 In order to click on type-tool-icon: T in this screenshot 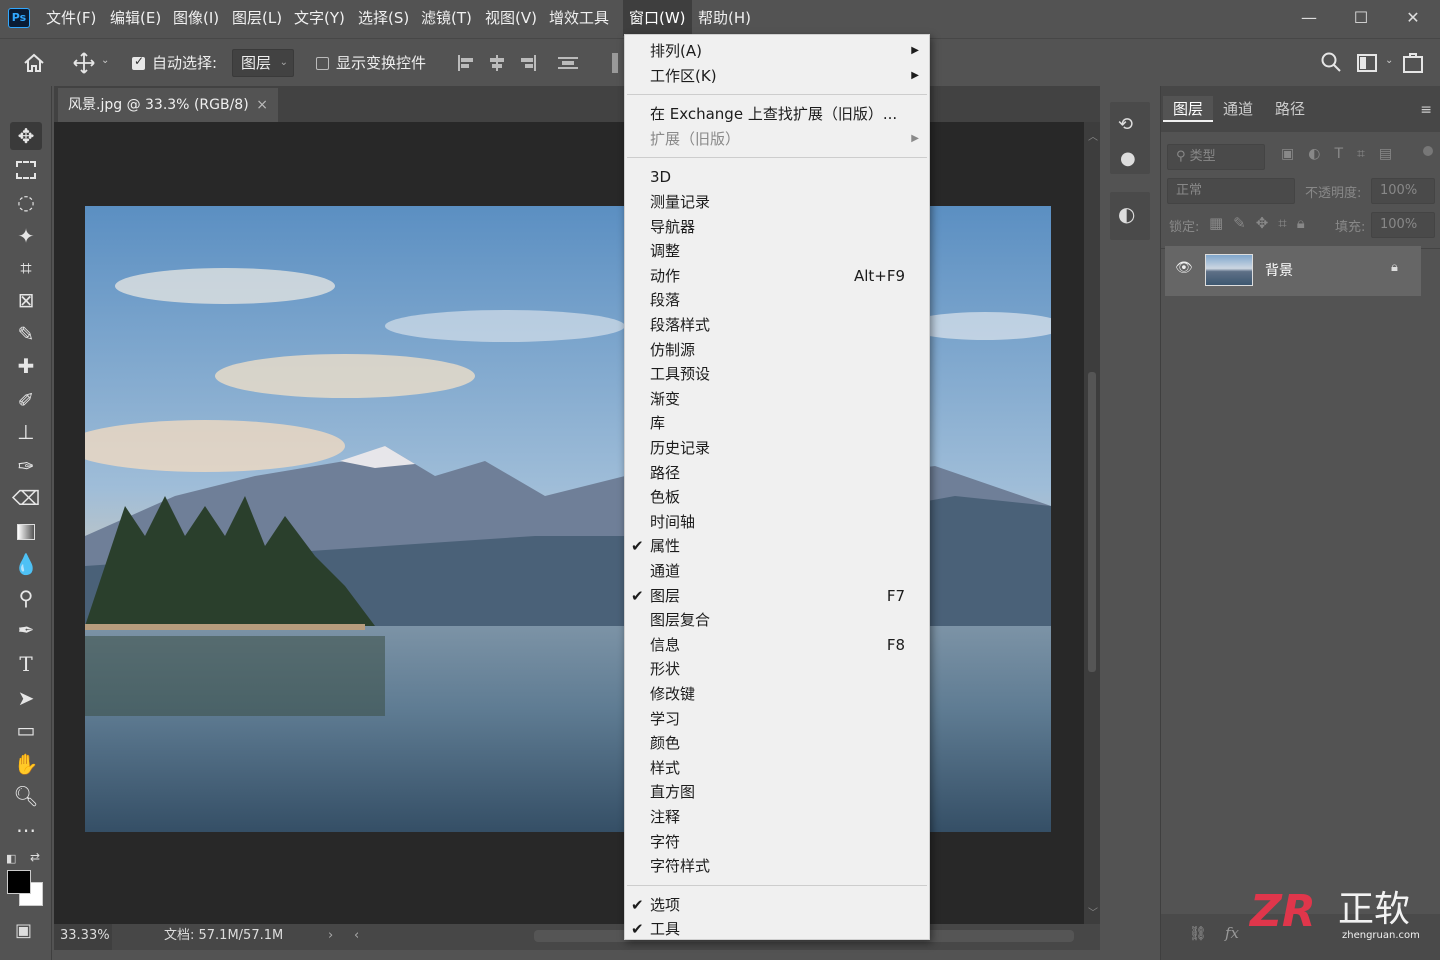, I will do `click(26, 664)`.